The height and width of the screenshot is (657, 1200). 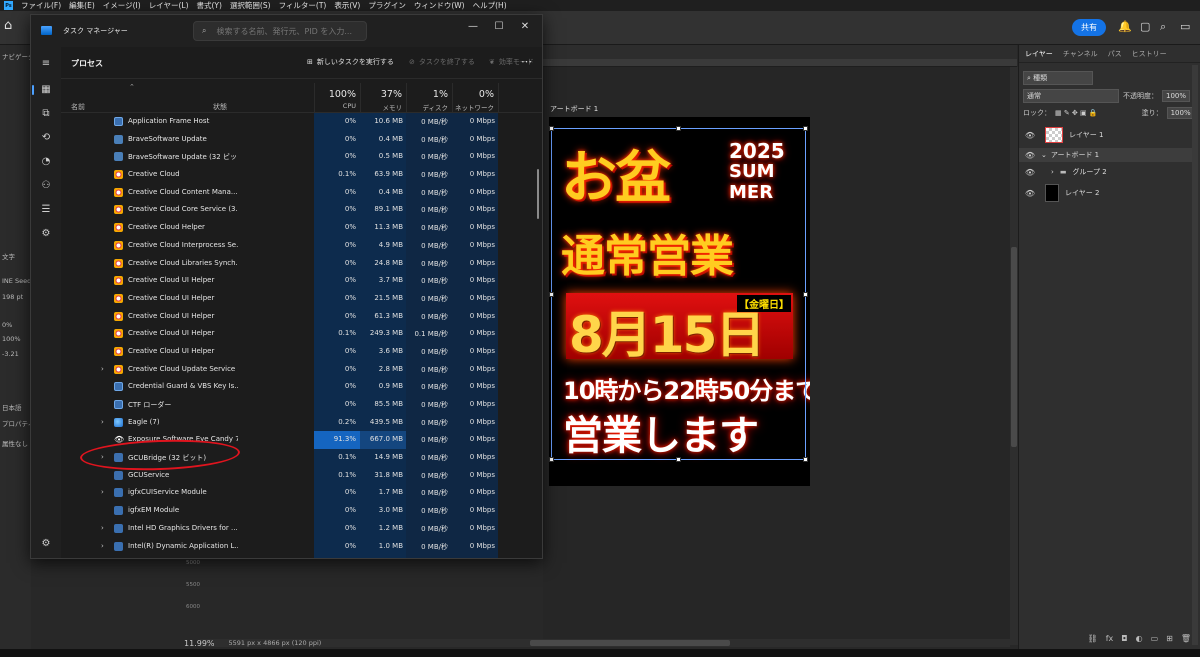 What do you see at coordinates (46, 544) in the screenshot?
I see `settings-gear-icon: ⚙` at bounding box center [46, 544].